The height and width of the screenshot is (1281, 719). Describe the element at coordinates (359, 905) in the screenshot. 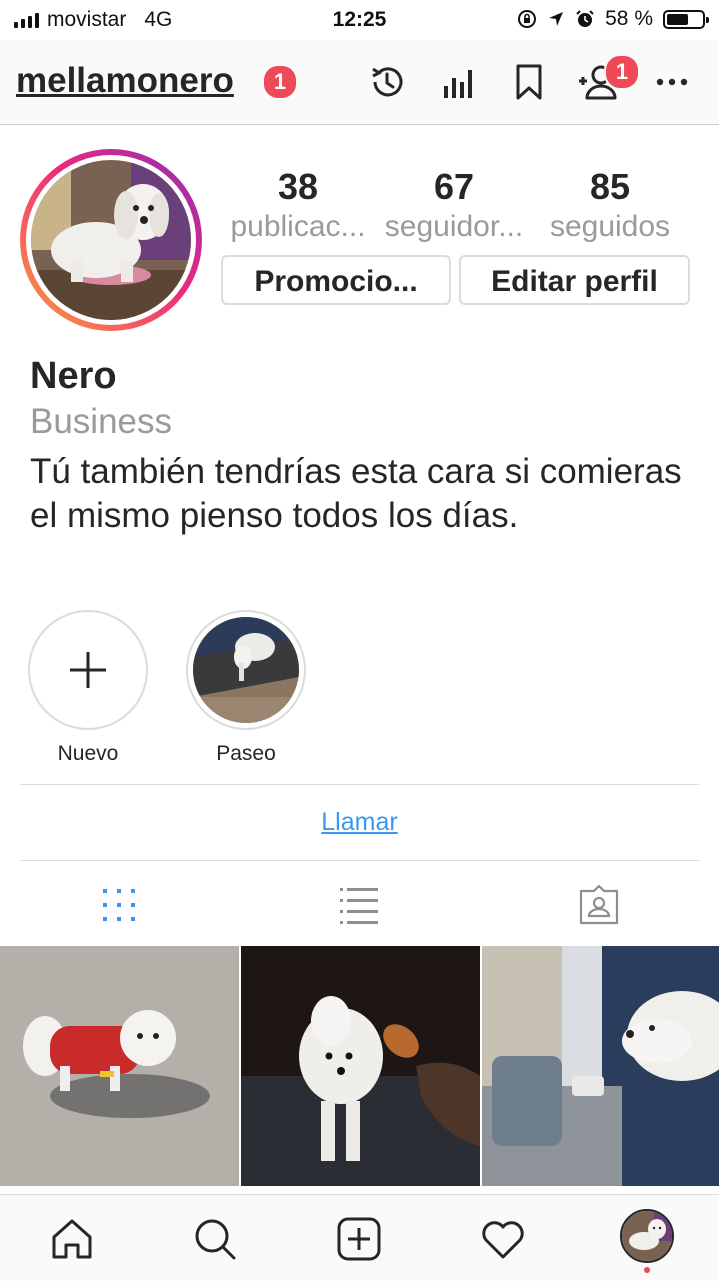

I see `list-icon` at that location.